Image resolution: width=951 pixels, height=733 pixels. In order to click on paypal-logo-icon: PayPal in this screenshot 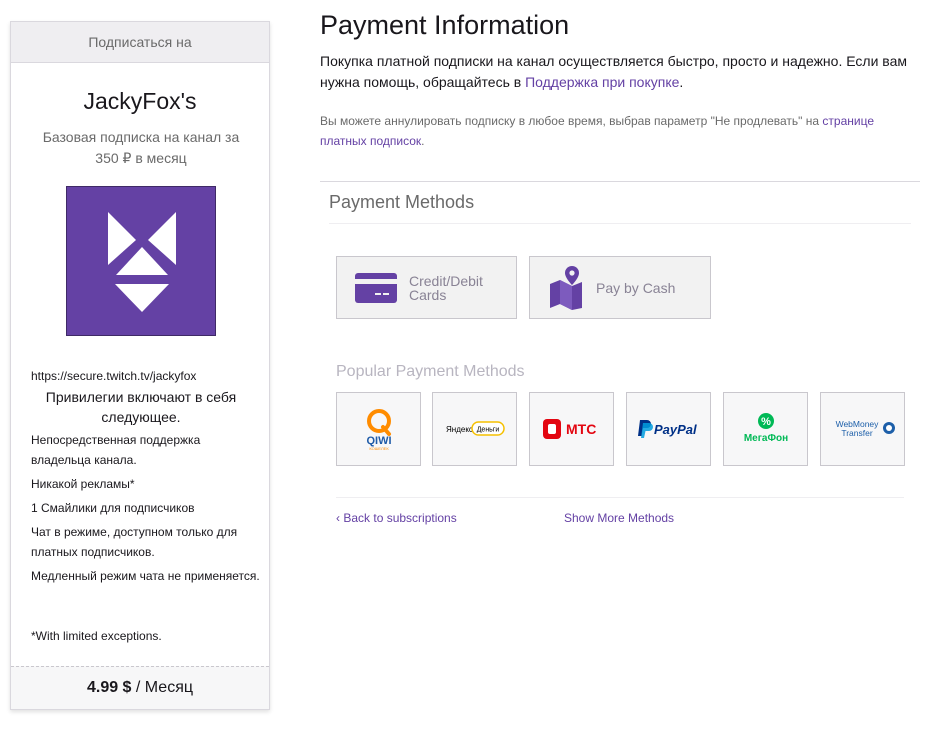, I will do `click(667, 429)`.